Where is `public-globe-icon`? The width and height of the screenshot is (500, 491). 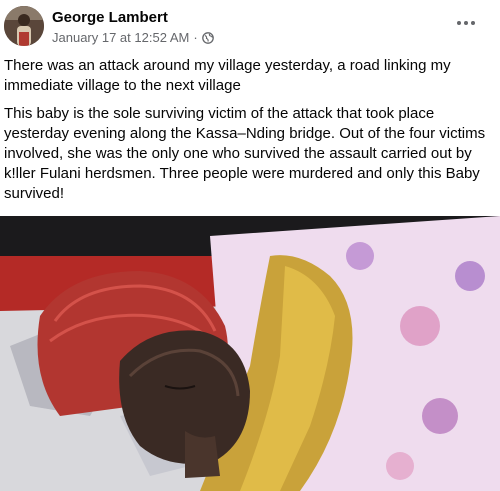
public-globe-icon is located at coordinates (207, 37).